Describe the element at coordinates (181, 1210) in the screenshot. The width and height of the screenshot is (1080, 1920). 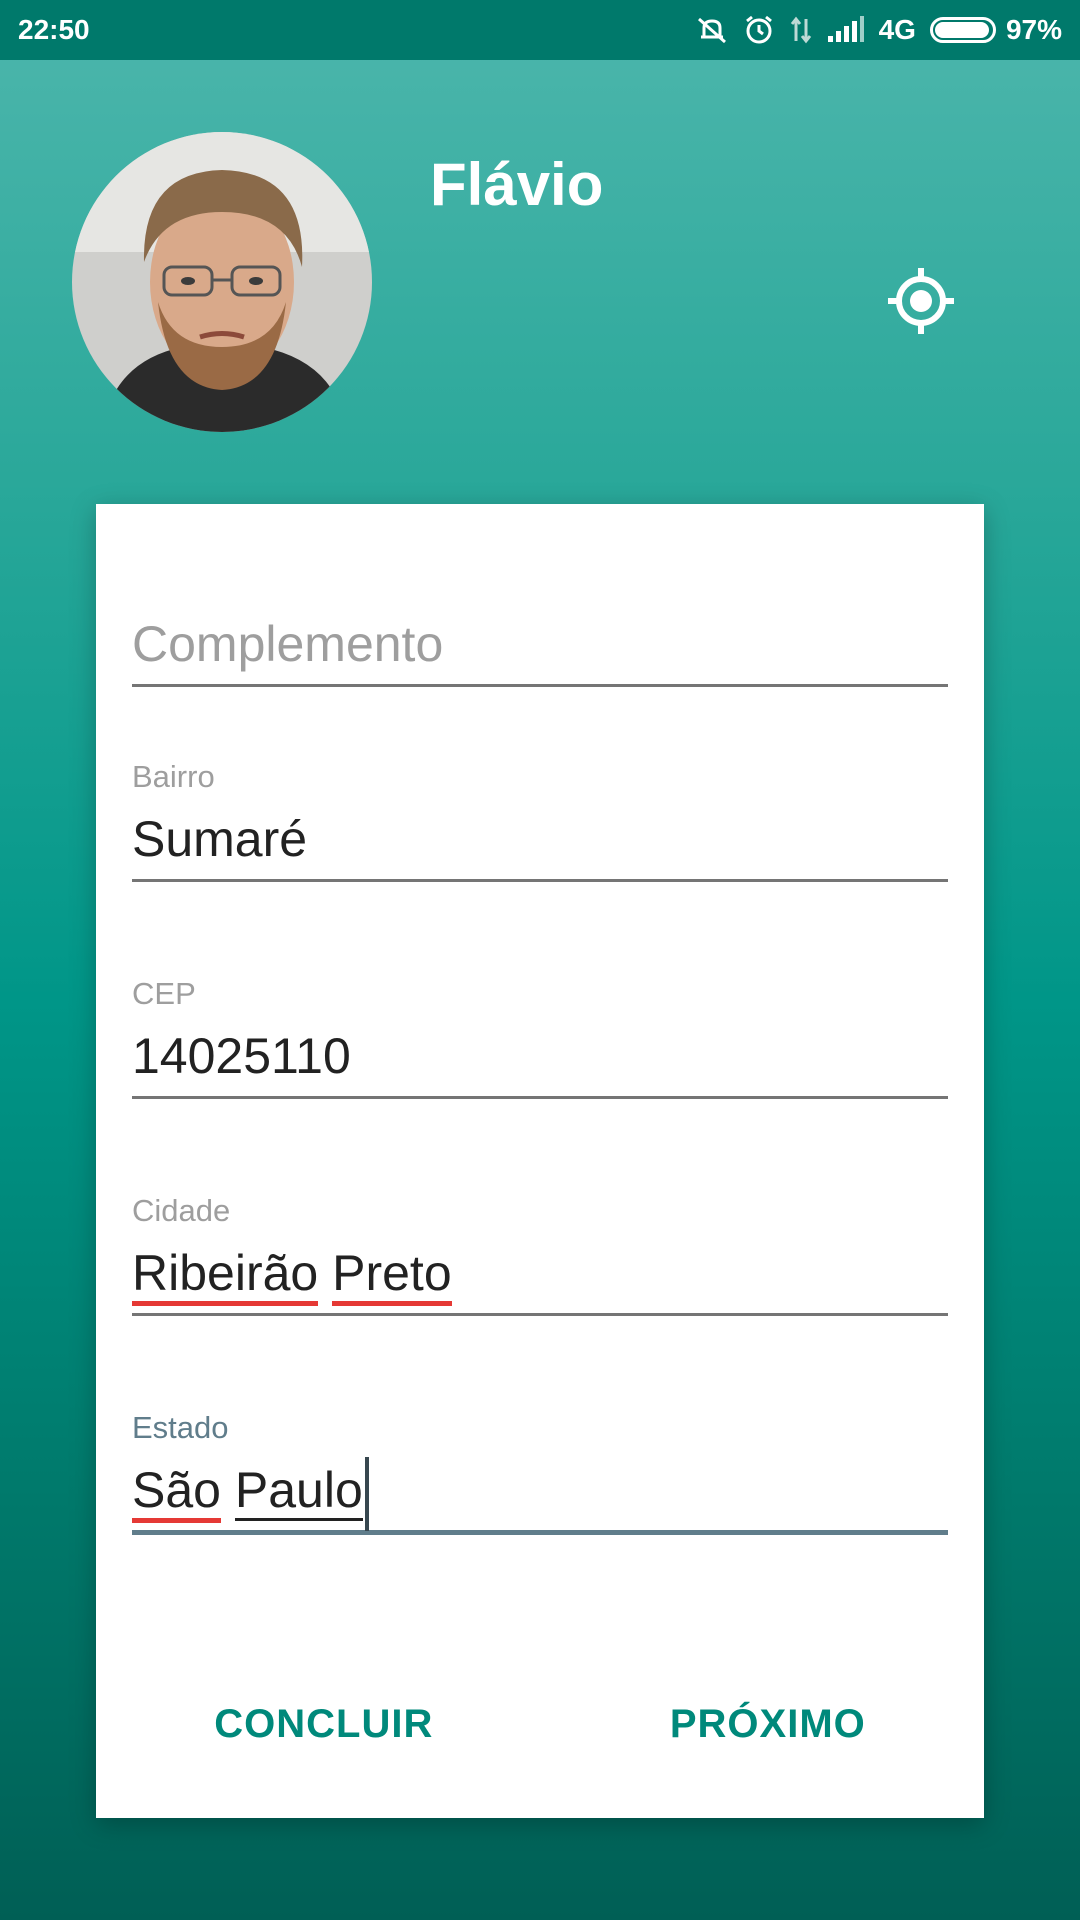
I see `cidade-label: Cidade` at that location.